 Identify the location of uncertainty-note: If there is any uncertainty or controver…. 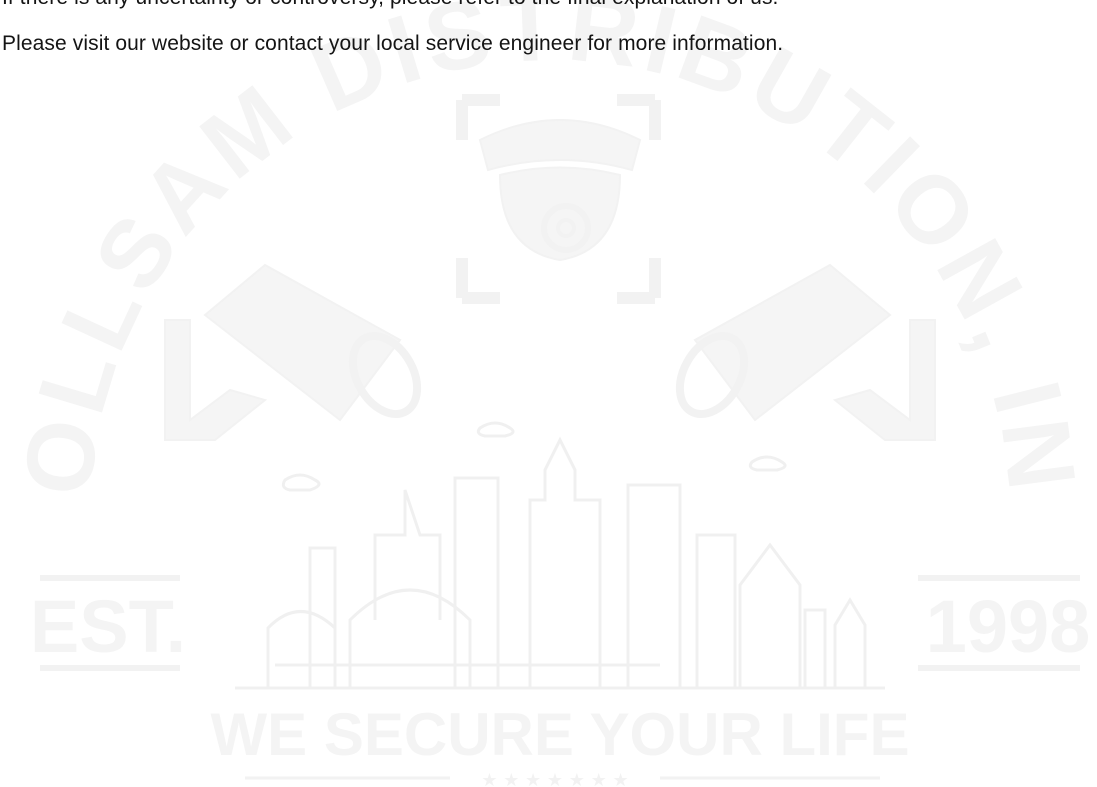
(390, 5).